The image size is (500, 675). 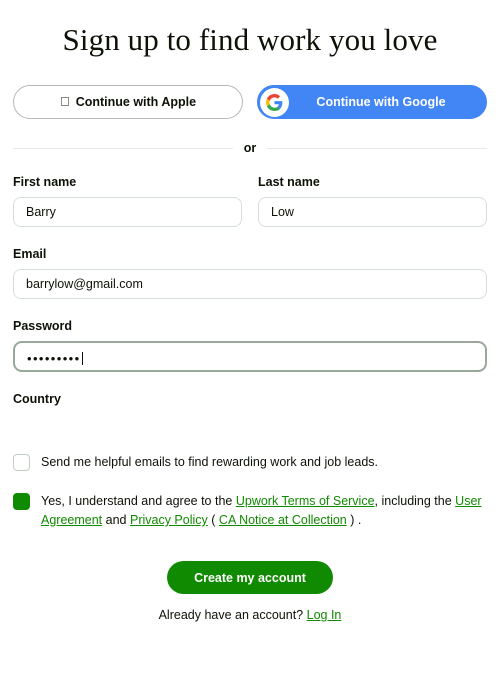 I want to click on divider-line-left, so click(x=123, y=148).